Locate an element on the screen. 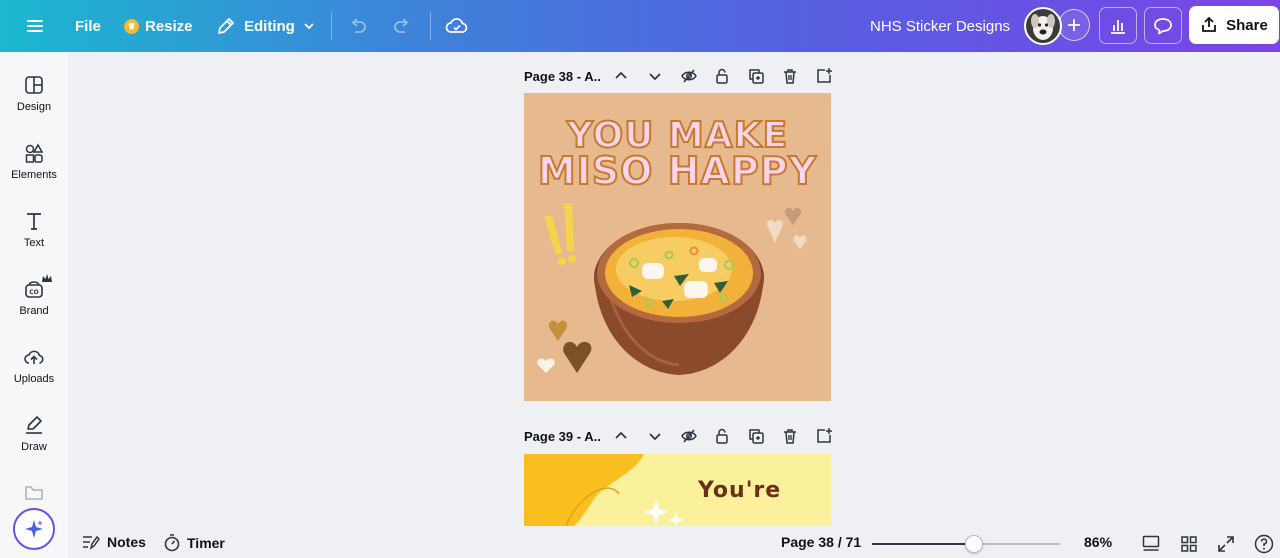 The width and height of the screenshot is (1280, 558). fullscreen-icon is located at coordinates (1226, 544).